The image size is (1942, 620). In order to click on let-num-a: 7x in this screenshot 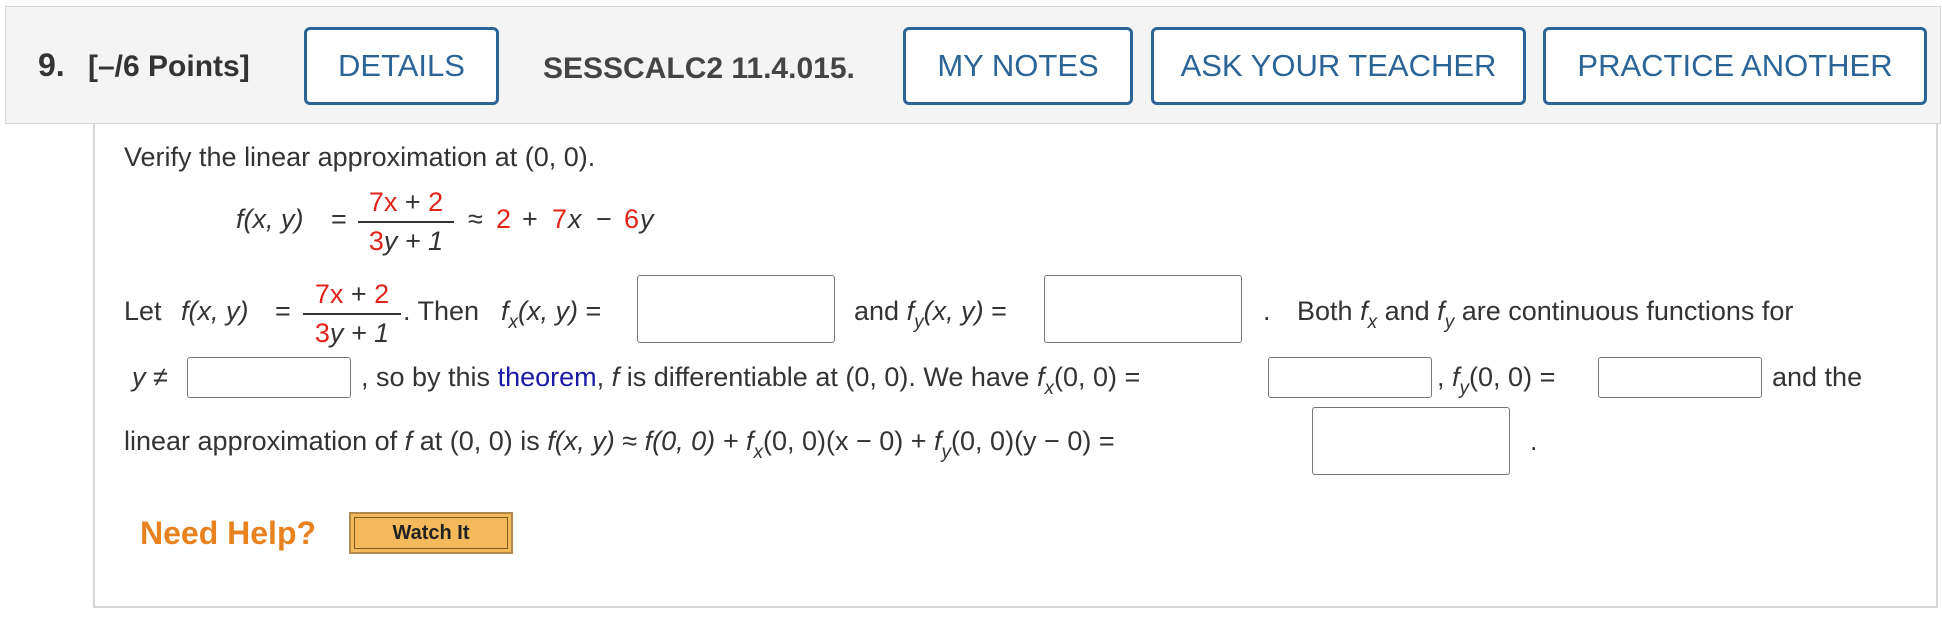, I will do `click(329, 294)`.